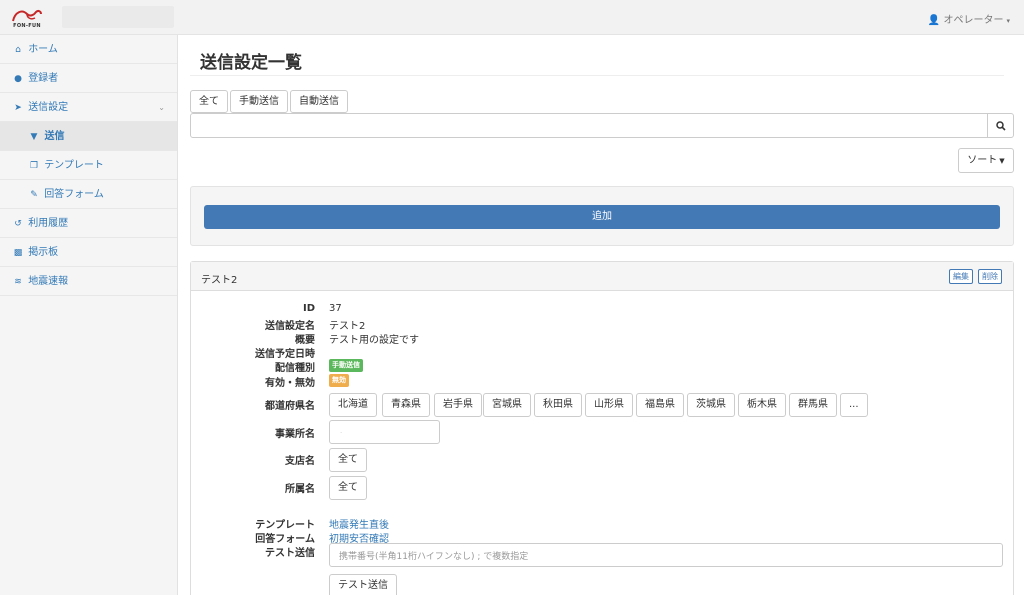 Image resolution: width=1024 pixels, height=595 pixels. What do you see at coordinates (406, 405) in the screenshot?
I see `prefecture-tag: 青森県` at bounding box center [406, 405].